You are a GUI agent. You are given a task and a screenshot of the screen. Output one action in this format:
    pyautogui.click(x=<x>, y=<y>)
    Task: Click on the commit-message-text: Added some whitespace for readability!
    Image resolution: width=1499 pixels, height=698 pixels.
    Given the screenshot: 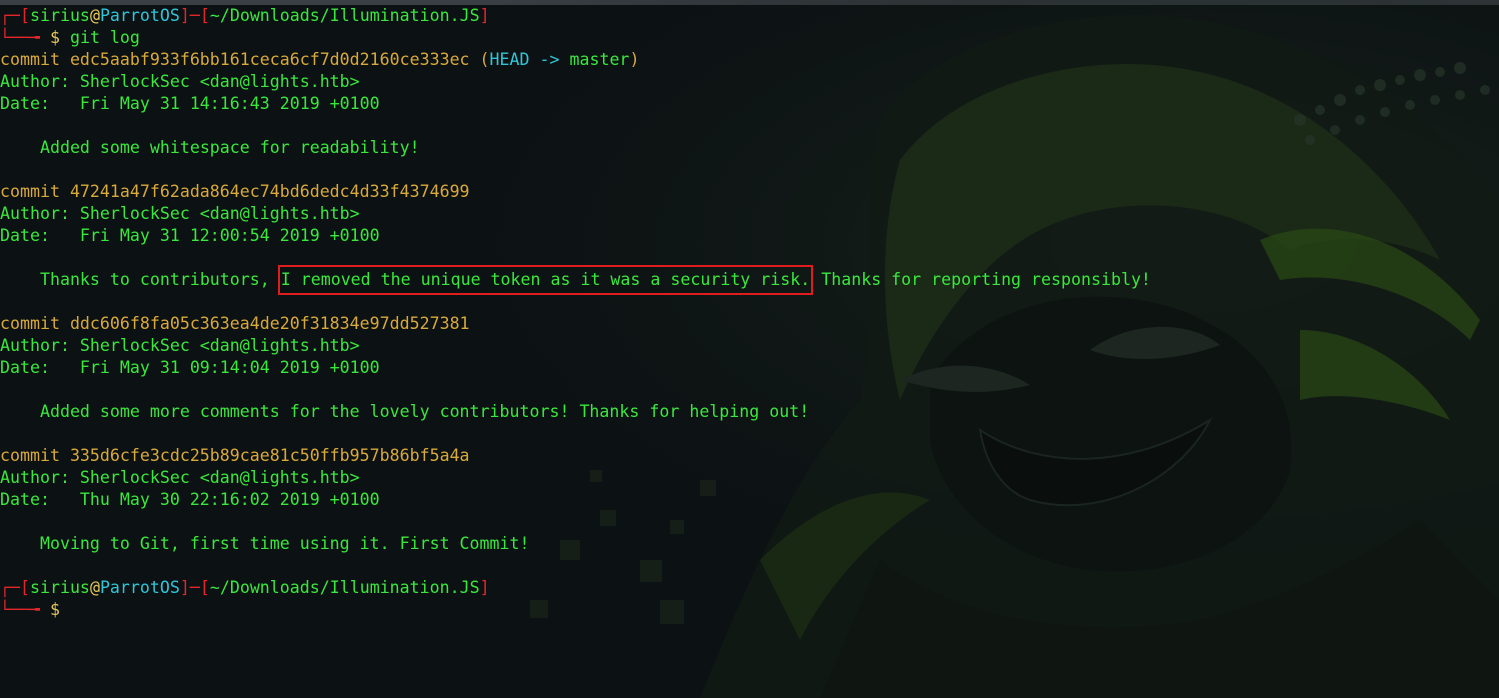 What is the action you would take?
    pyautogui.click(x=229, y=147)
    